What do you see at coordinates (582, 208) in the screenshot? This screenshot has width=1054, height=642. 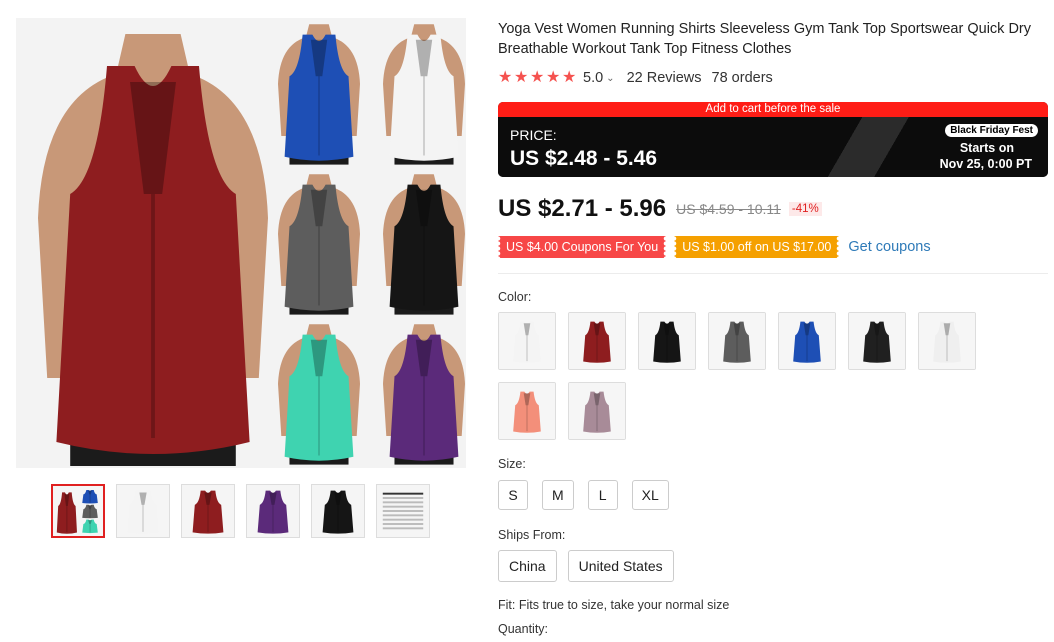 I see `current-price: US $2.71 - 5.96` at bounding box center [582, 208].